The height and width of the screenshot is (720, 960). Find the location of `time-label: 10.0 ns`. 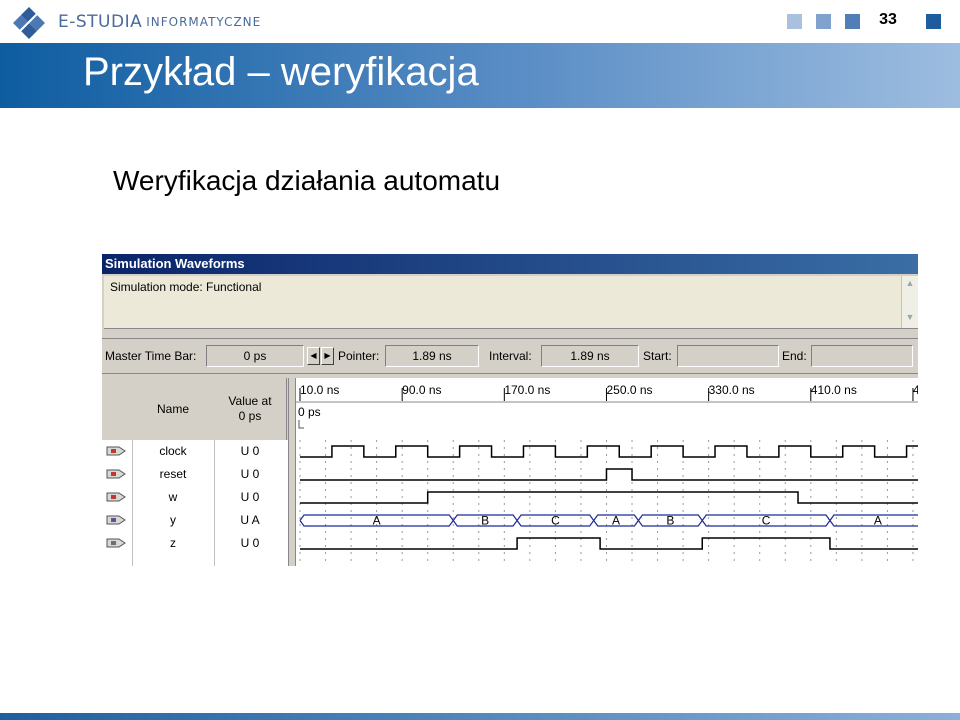

time-label: 10.0 ns is located at coordinates (319, 390).